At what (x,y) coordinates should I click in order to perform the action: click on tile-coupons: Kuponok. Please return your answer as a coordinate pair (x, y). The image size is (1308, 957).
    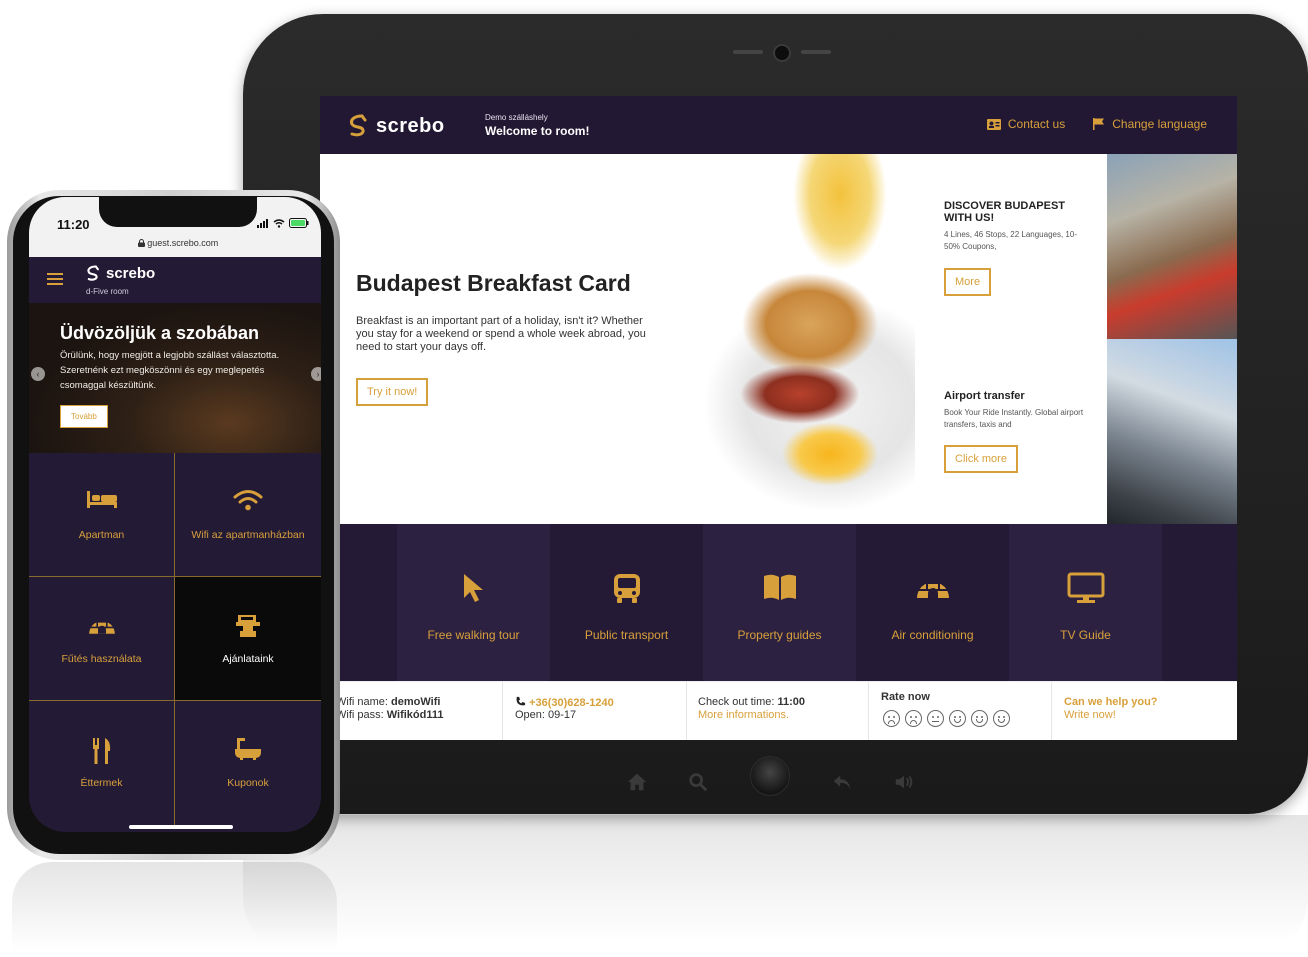
    Looking at the image, I should click on (248, 763).